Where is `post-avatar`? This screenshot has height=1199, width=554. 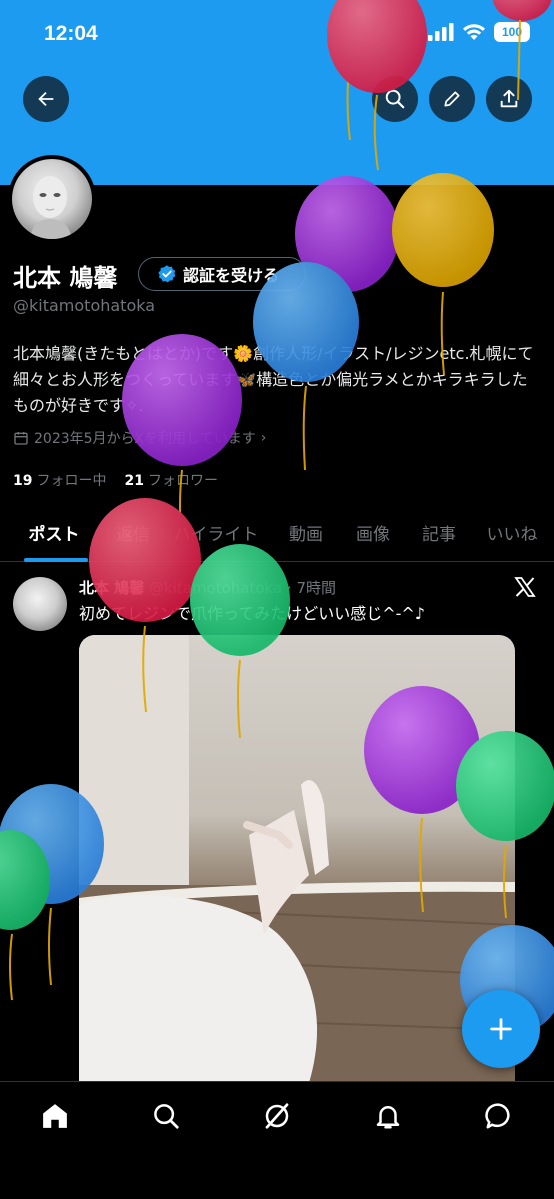 post-avatar is located at coordinates (40, 604).